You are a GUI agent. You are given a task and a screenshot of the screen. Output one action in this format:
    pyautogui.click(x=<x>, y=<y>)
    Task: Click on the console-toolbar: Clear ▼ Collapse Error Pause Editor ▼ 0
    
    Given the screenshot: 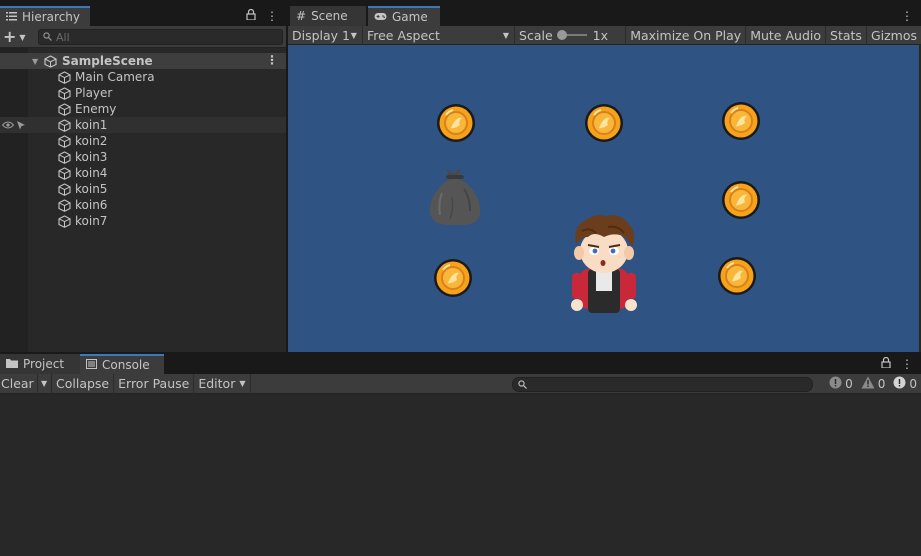 What is the action you would take?
    pyautogui.click(x=460, y=383)
    